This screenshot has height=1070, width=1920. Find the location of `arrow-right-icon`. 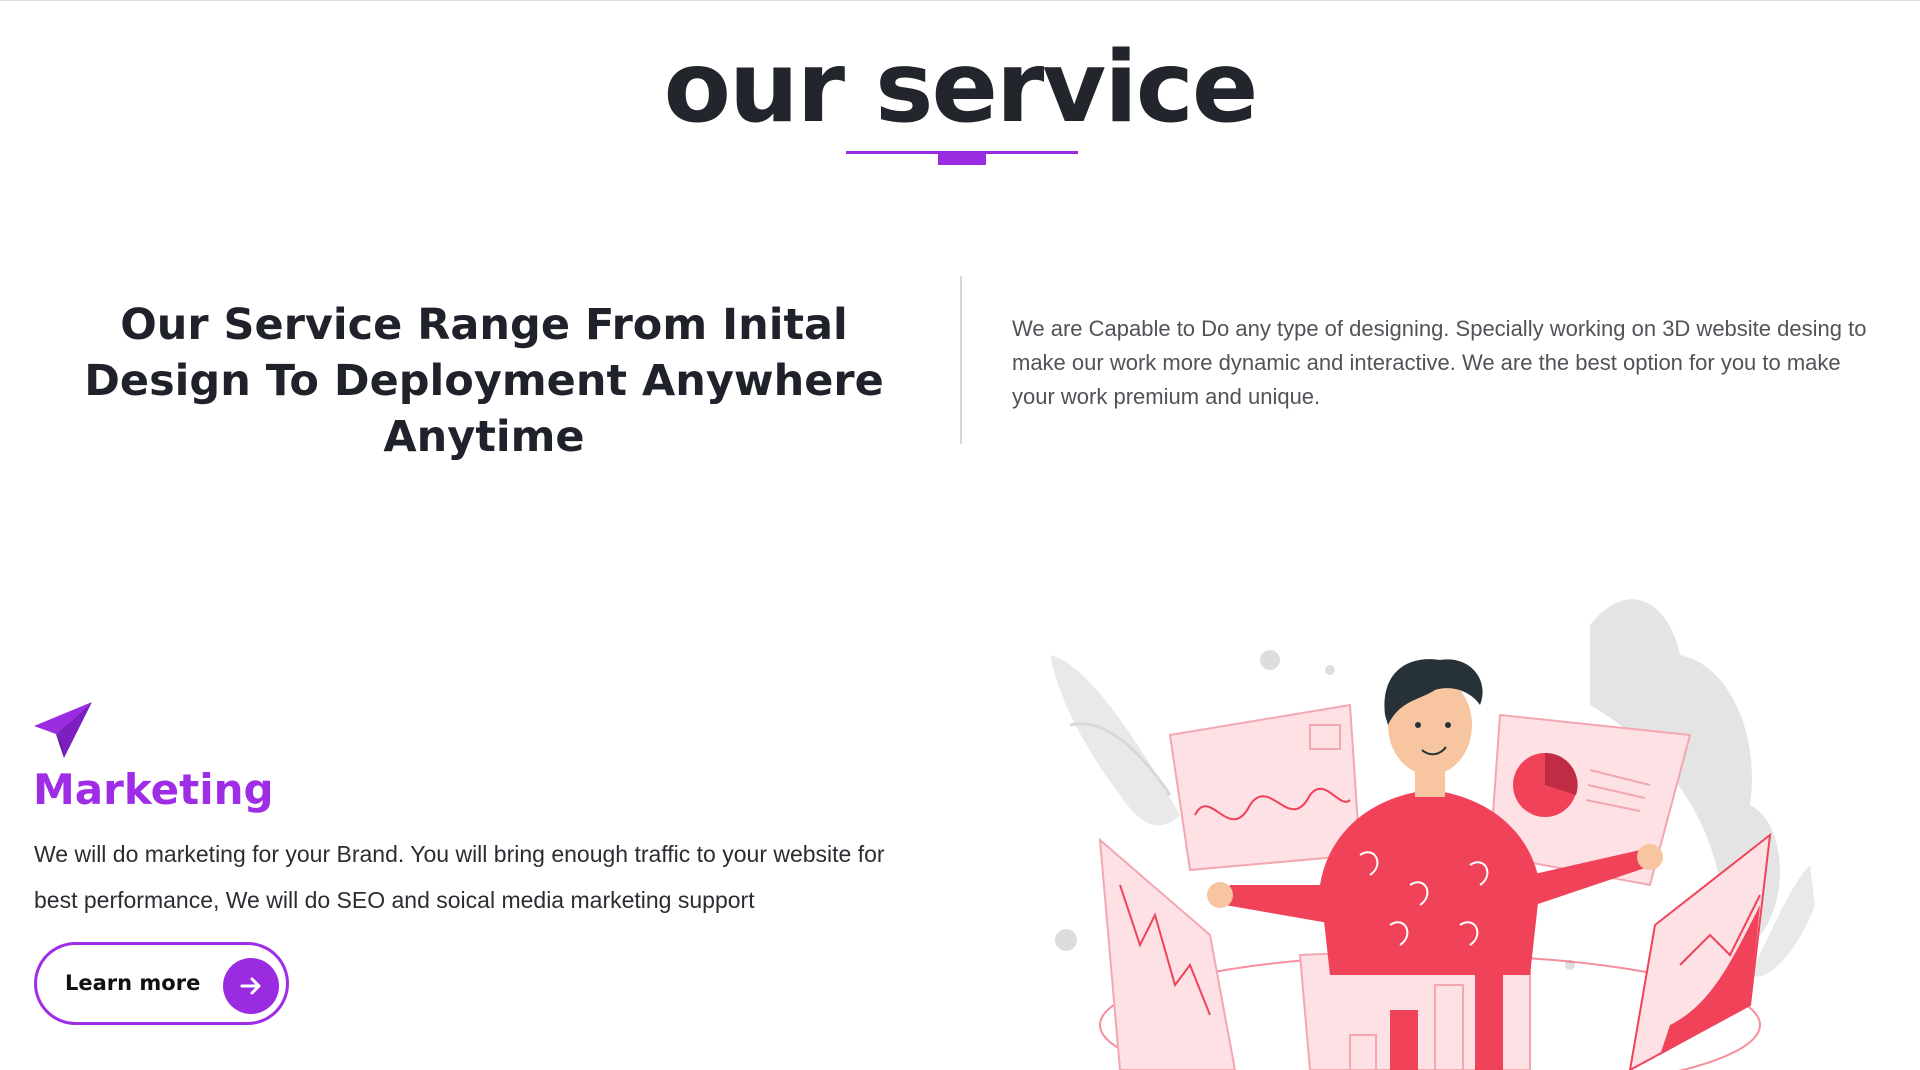

arrow-right-icon is located at coordinates (251, 986).